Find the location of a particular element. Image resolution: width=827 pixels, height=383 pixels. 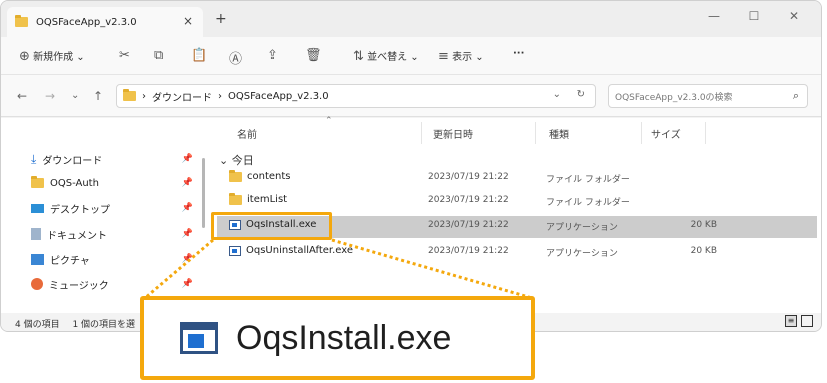

navigation-pane: ⤓ ダウンロード 📌 OQS-Auth 📌 デスクトップ 📌 ドキュメント 📌 is located at coordinates (103, 215).